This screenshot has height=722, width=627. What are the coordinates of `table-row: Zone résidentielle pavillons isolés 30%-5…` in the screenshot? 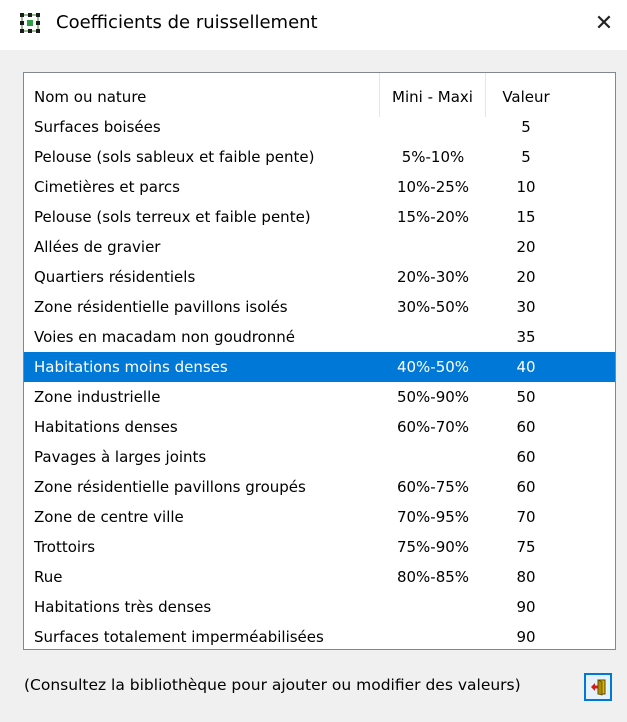 It's located at (319, 307).